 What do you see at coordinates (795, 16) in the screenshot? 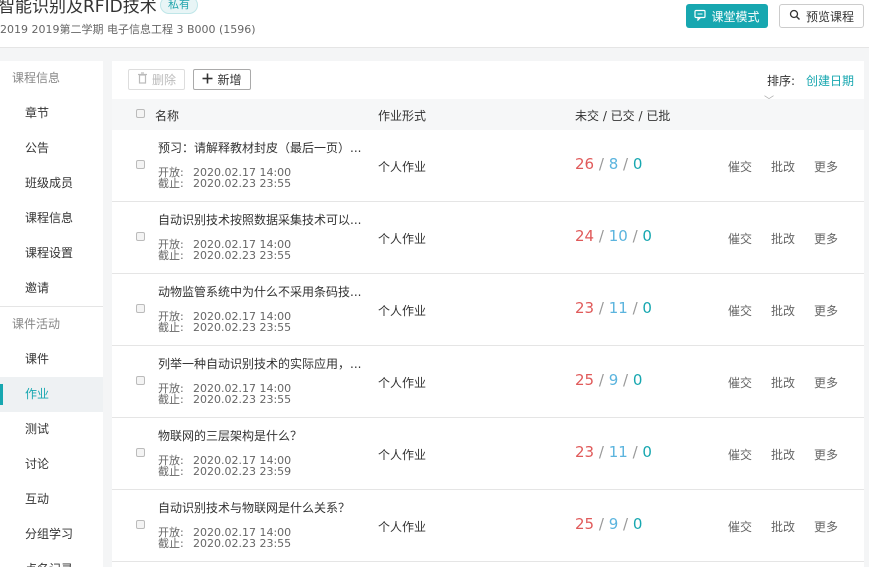
I see `search-icon` at bounding box center [795, 16].